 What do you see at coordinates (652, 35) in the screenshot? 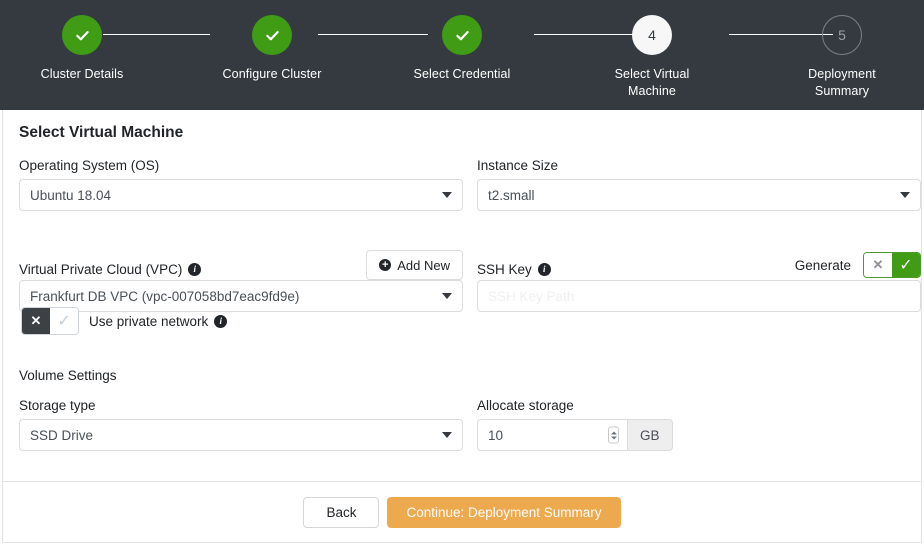
I see `step-4-circle: 4` at bounding box center [652, 35].